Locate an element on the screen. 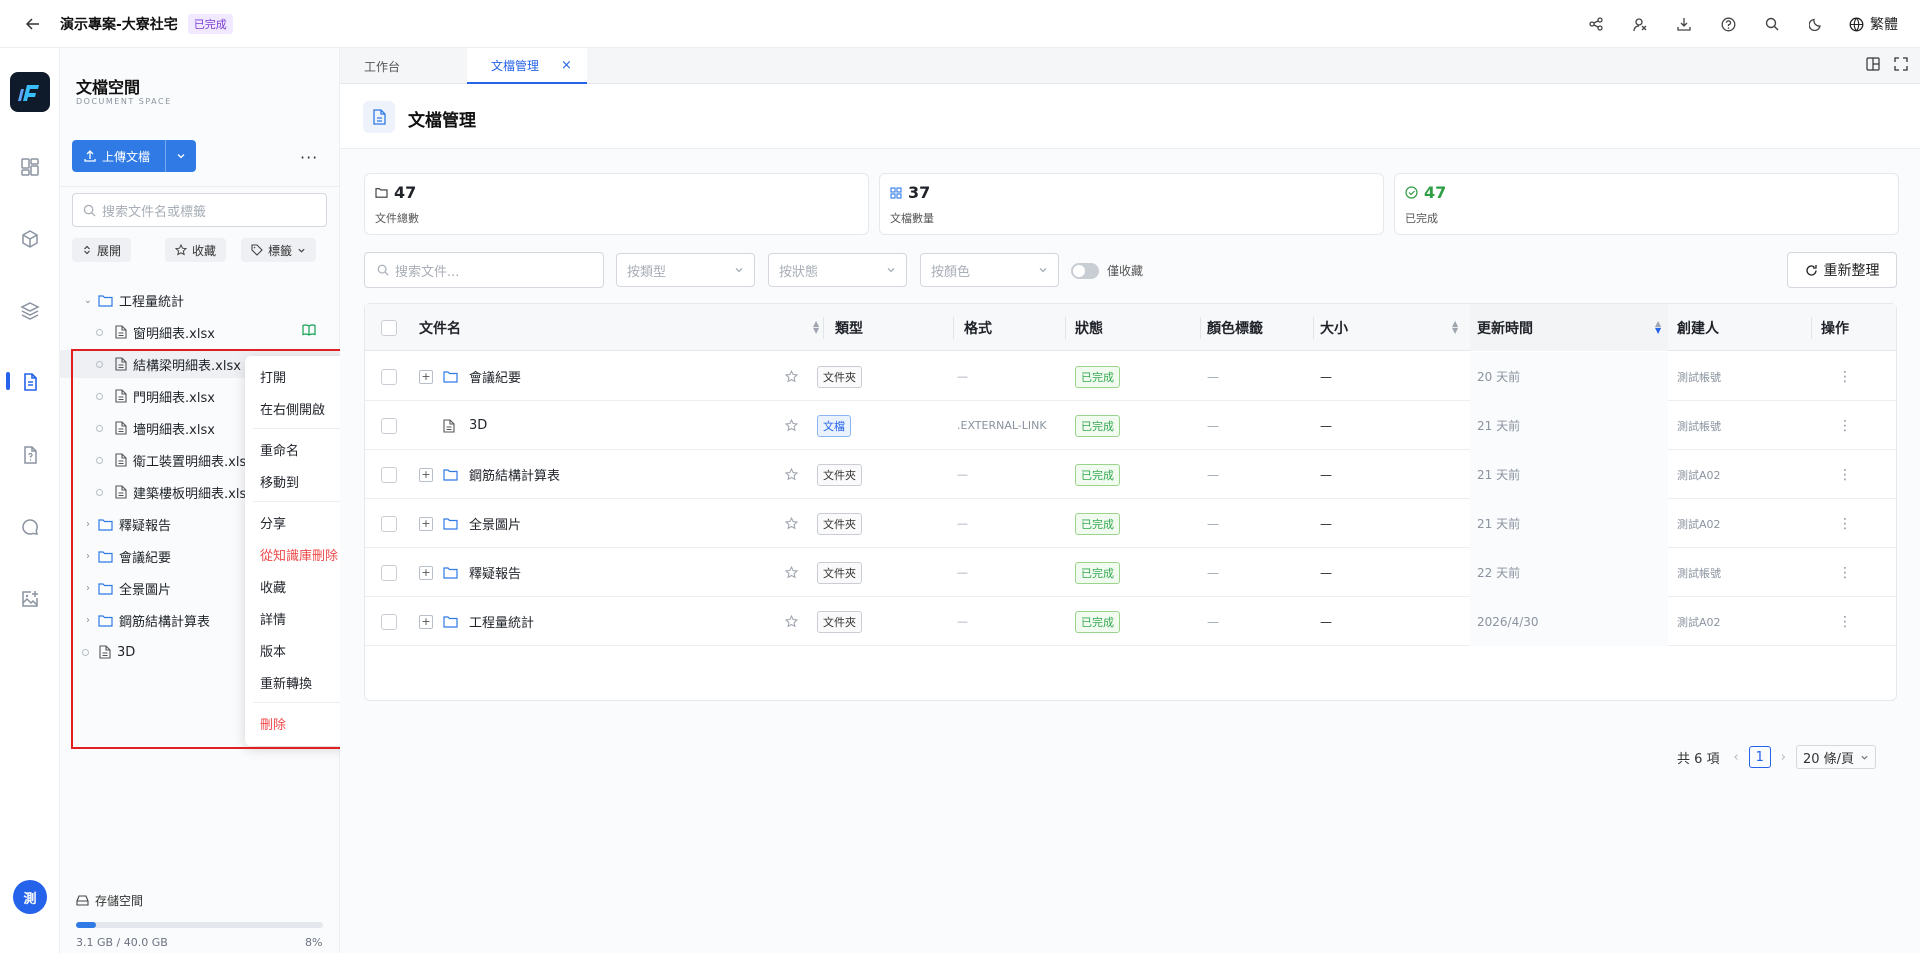 This screenshot has height=953, width=1920. tab-workbench: 工作台 is located at coordinates (403, 66).